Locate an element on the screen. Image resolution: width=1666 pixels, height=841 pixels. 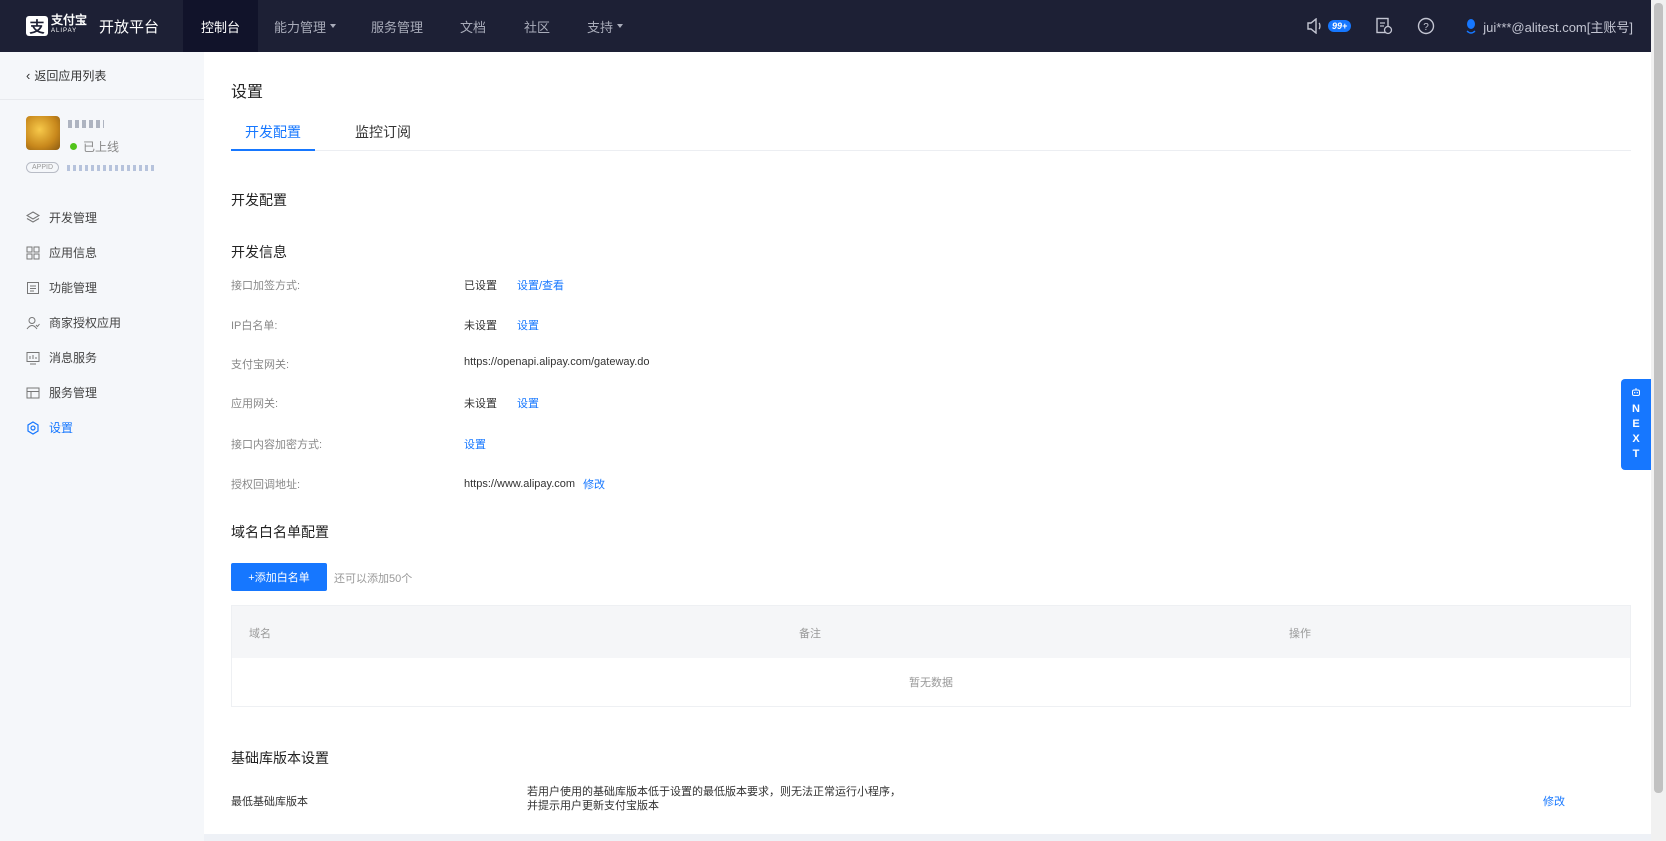
nav-console: 控制台 is located at coordinates (220, 26).